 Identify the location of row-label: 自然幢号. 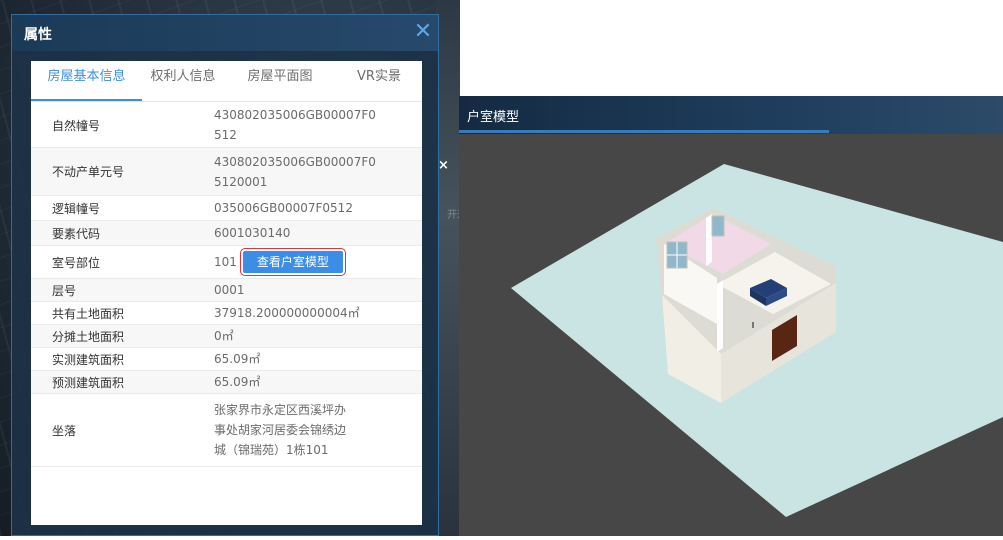
(76, 125).